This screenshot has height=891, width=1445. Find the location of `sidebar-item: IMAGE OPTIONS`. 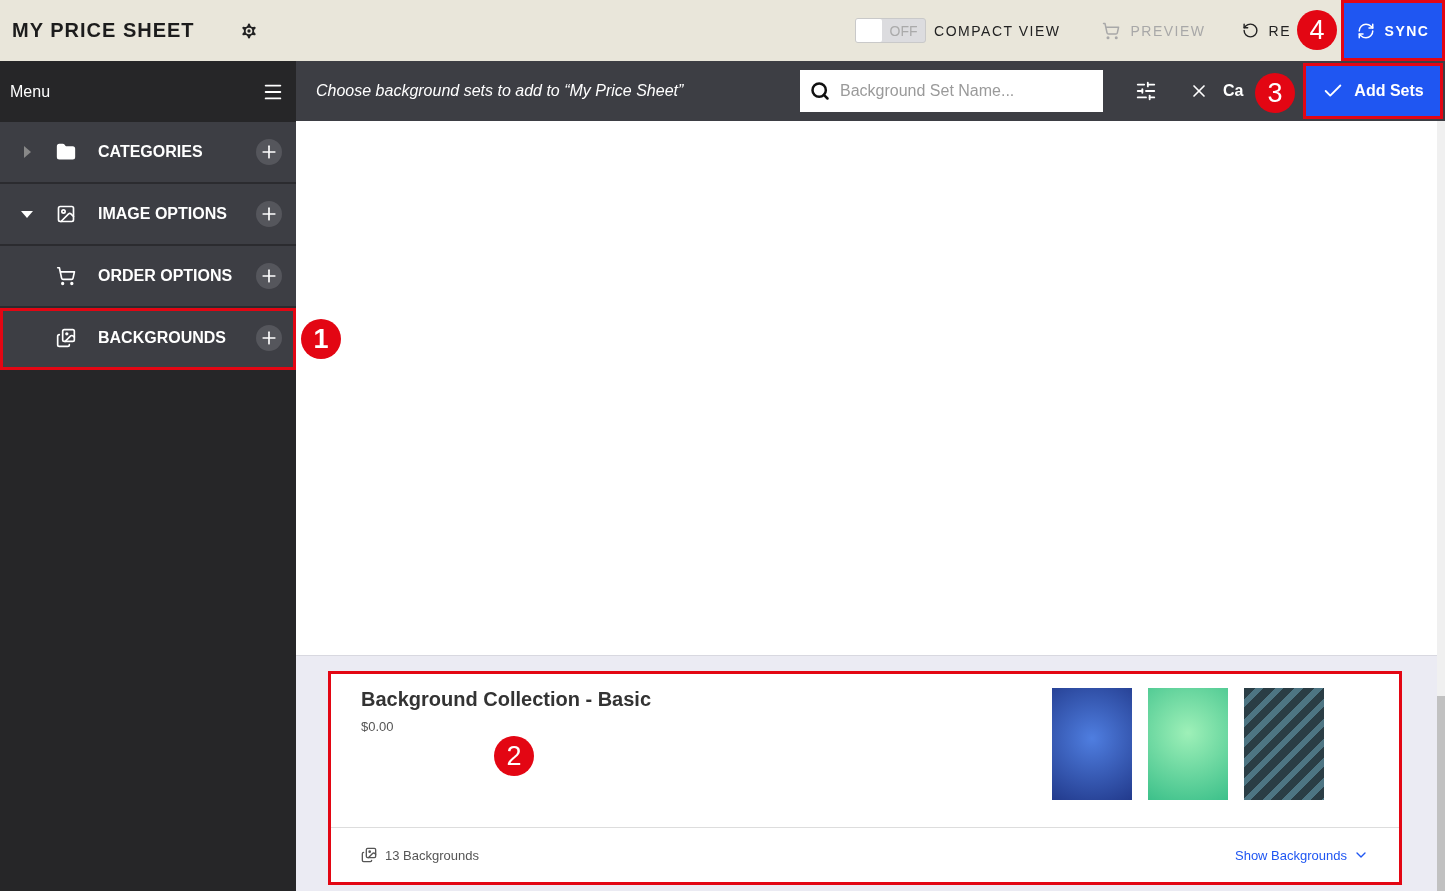

sidebar-item: IMAGE OPTIONS is located at coordinates (148, 215).